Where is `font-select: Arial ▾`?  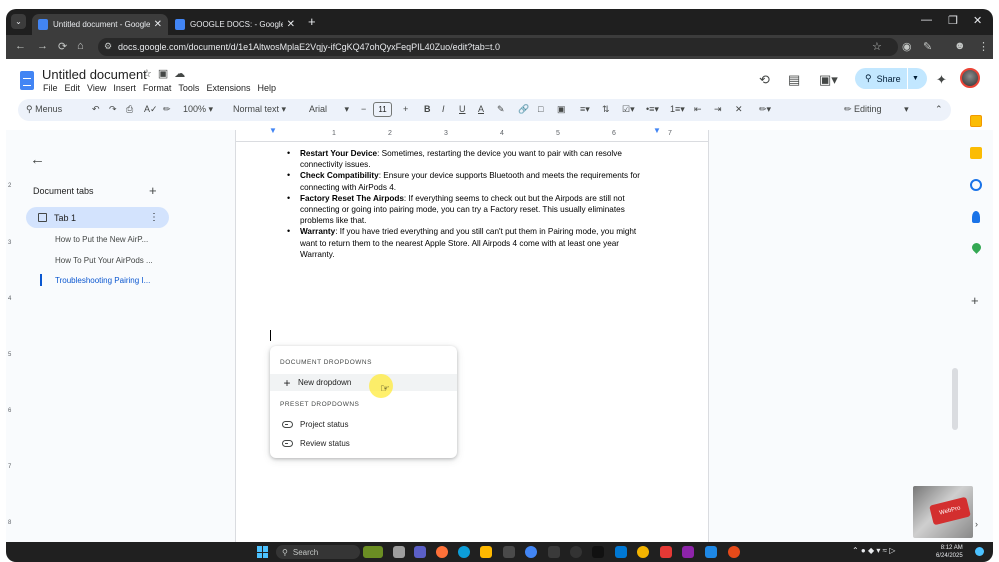
font-select: Arial ▾ is located at coordinates (329, 109).